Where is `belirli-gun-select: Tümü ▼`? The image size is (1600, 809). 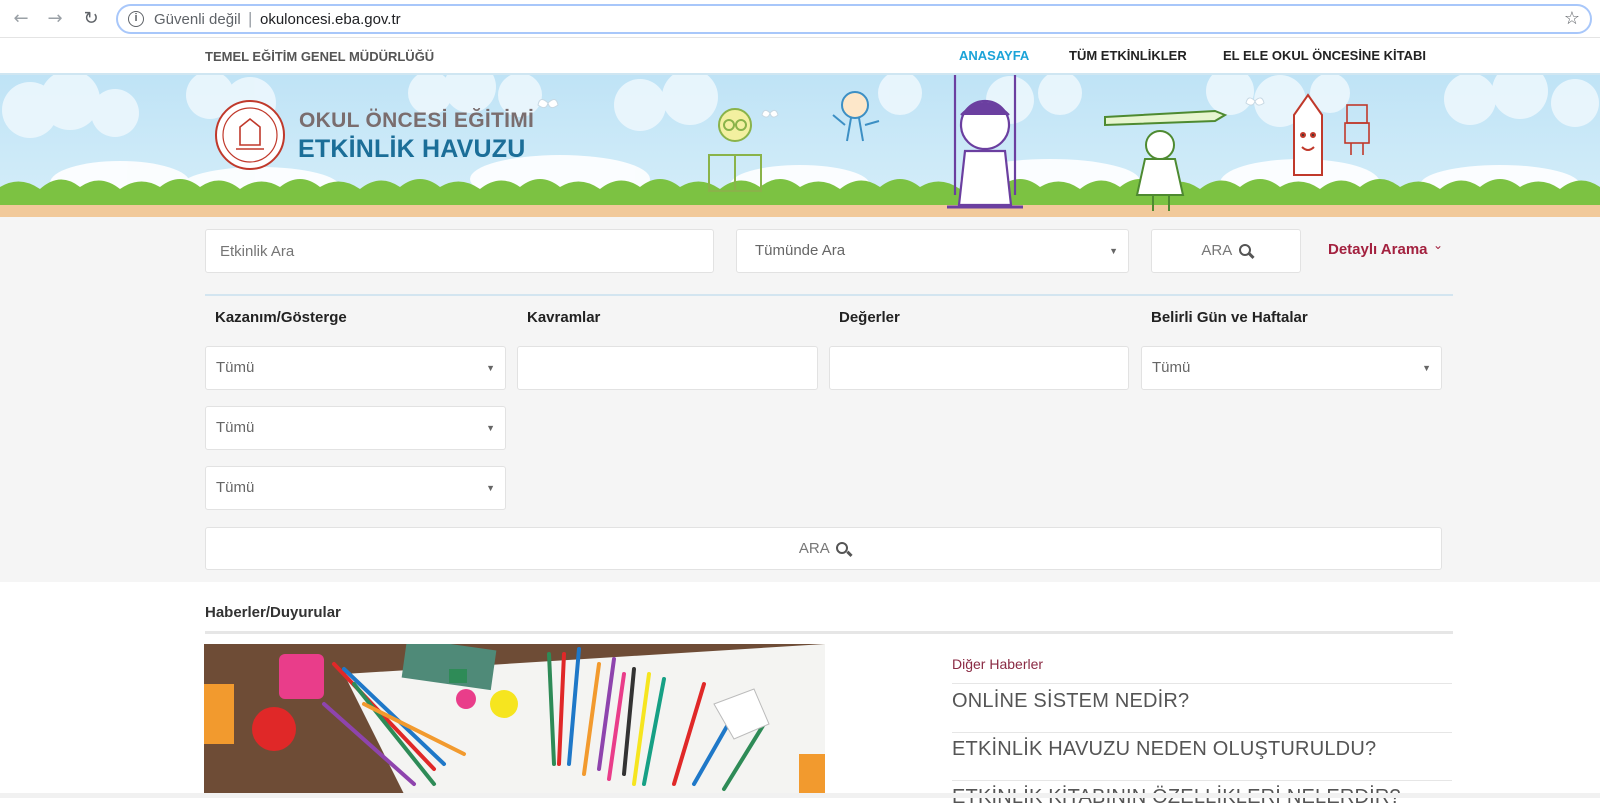
belirli-gun-select: Tümü ▼ is located at coordinates (1291, 368).